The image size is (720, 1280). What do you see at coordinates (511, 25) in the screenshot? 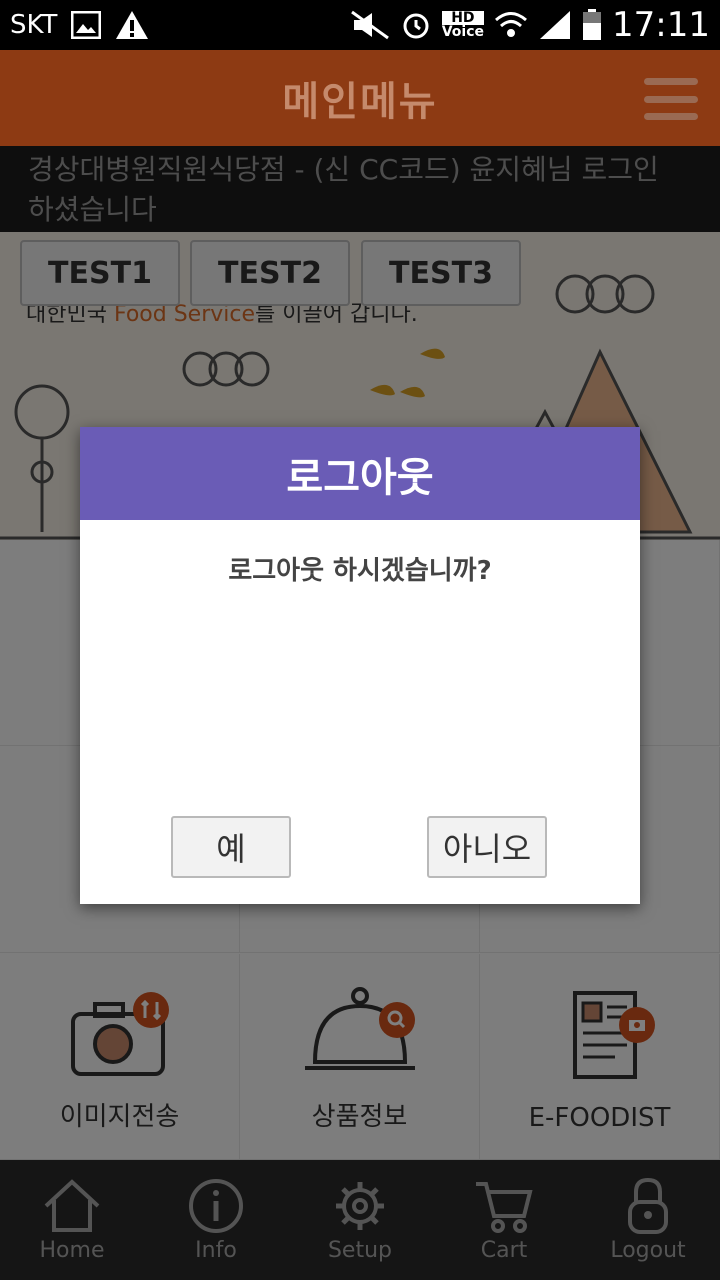
I see `wifi-icon` at bounding box center [511, 25].